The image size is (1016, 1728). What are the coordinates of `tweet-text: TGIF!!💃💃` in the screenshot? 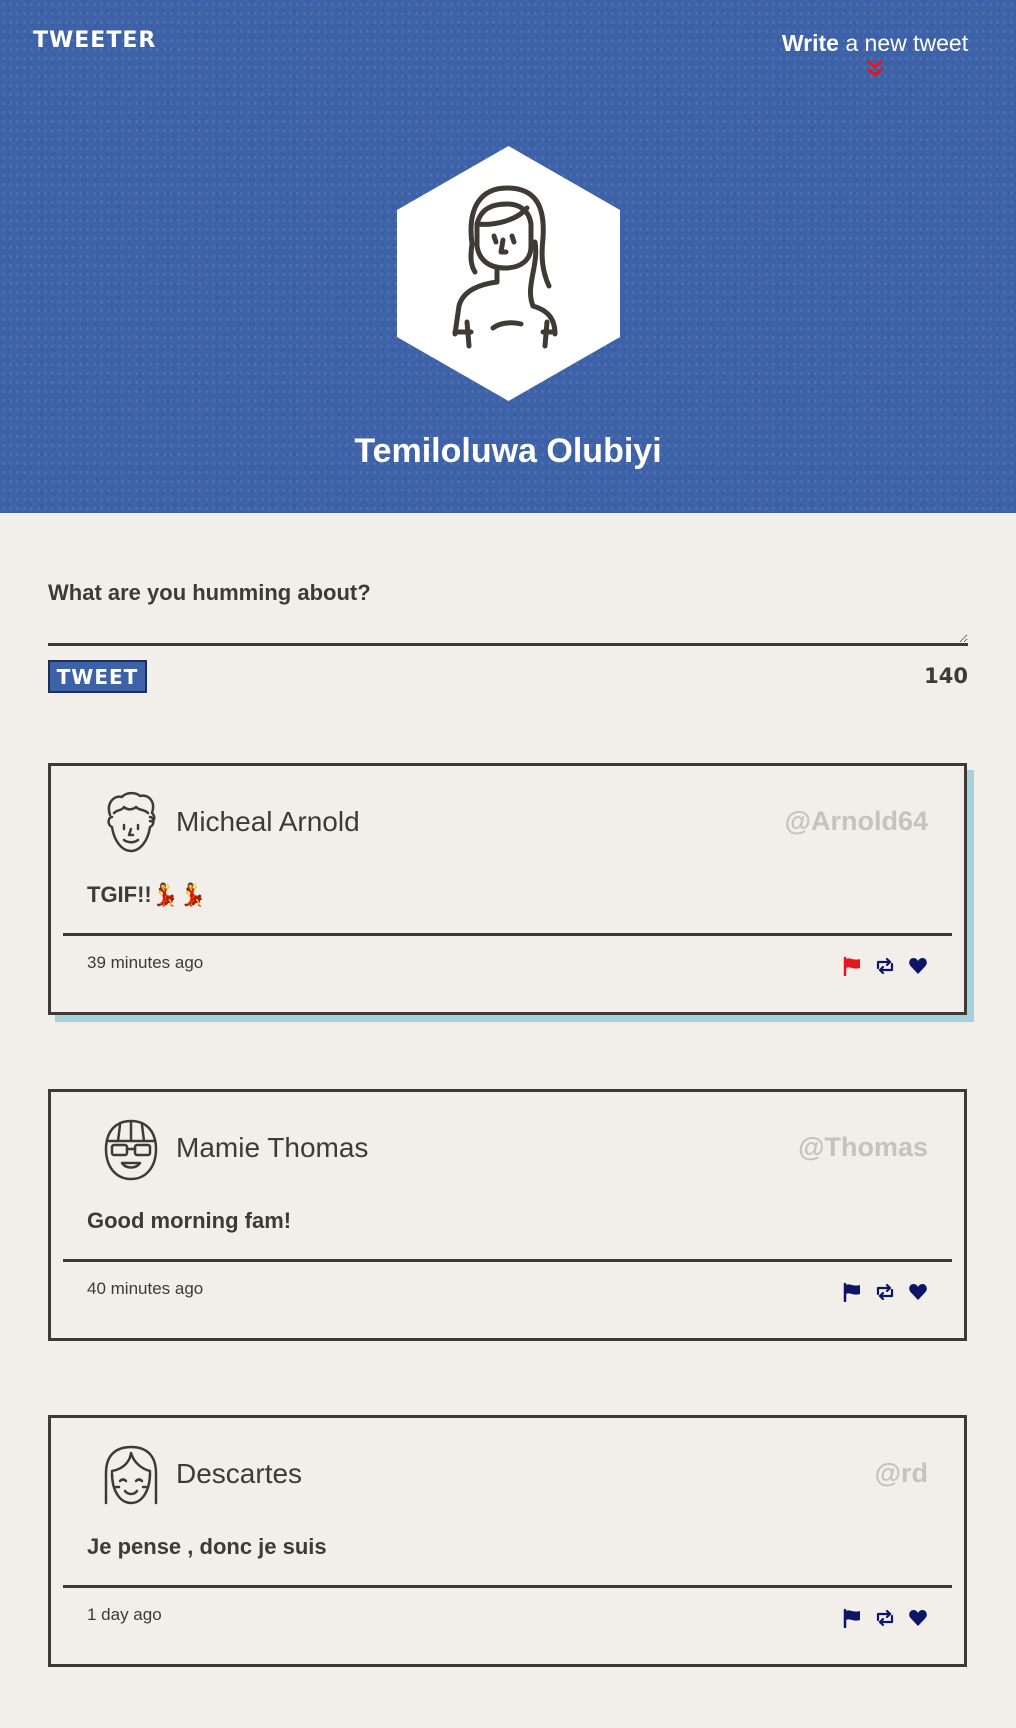 It's located at (147, 894).